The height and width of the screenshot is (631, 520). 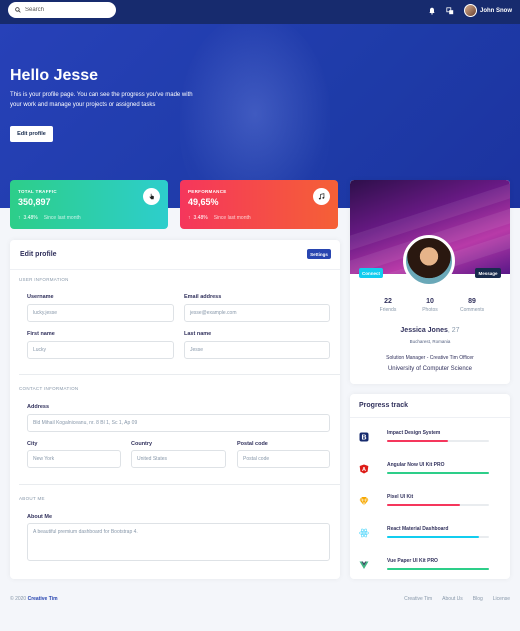 What do you see at coordinates (100, 350) in the screenshot?
I see `first-name-field: Lucky` at bounding box center [100, 350].